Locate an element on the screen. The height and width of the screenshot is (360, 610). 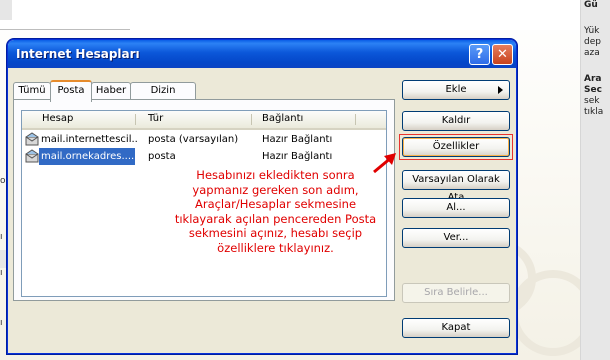
tab-posta: Posta is located at coordinates (71, 91).